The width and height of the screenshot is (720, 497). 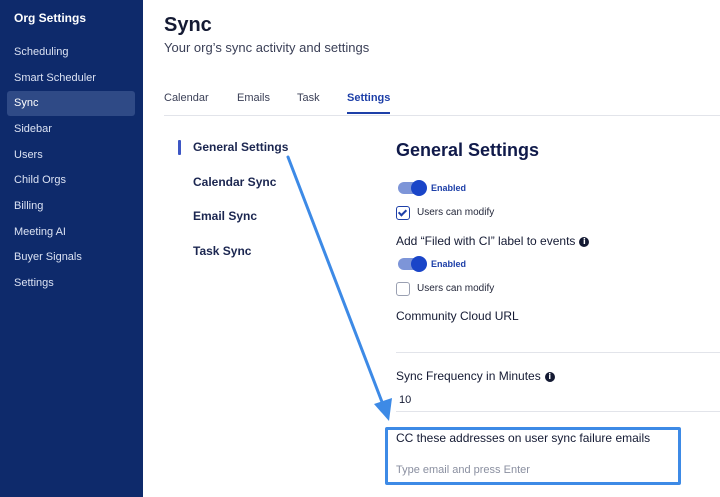 I want to click on filed-users-can-modify-label: Users can modify, so click(x=456, y=288).